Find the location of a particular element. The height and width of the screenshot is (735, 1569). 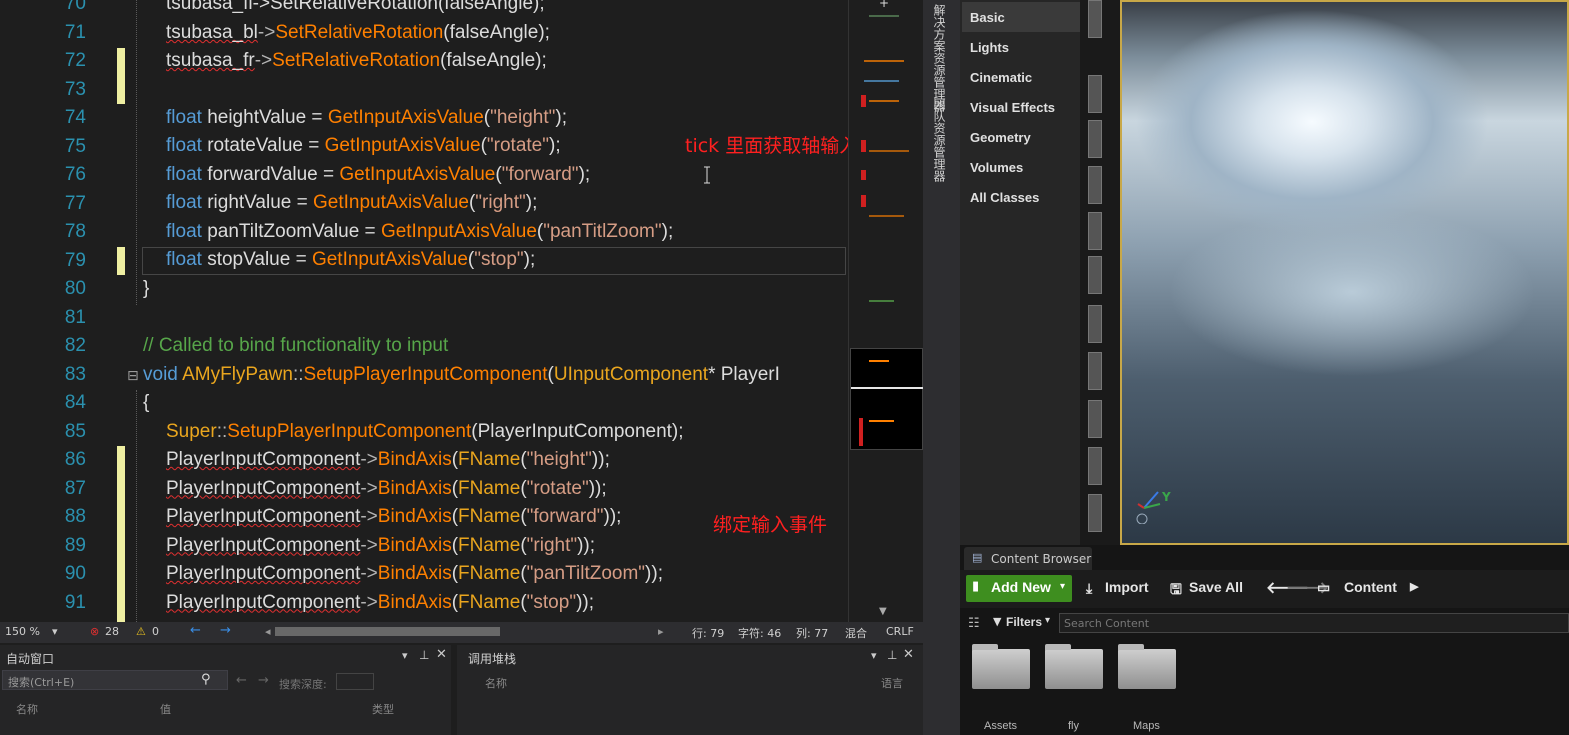

search-content-input: Search Content is located at coordinates (1314, 623).